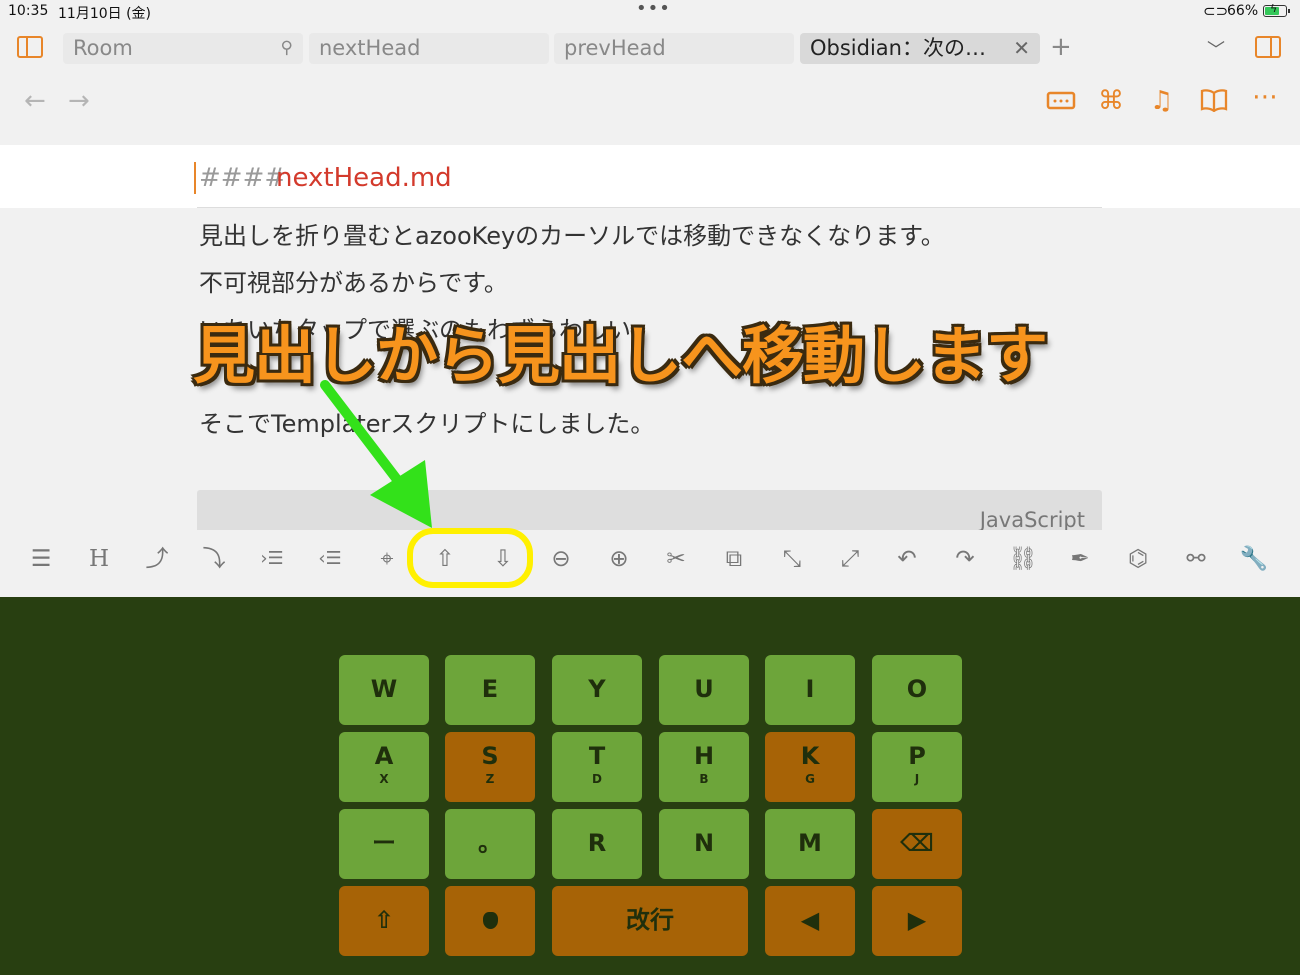 The width and height of the screenshot is (1300, 975). Describe the element at coordinates (734, 559) in the screenshot. I see `copy-icon: ⧉` at that location.